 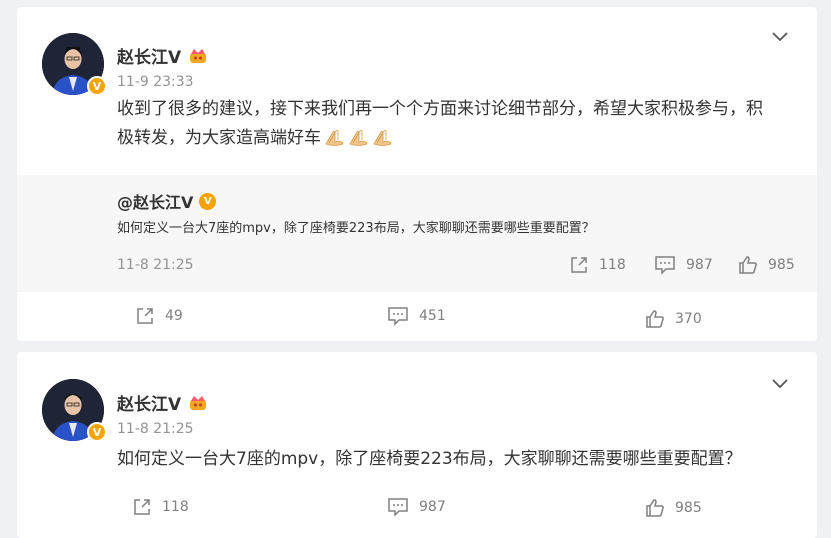 I want to click on share-button: 49, so click(x=159, y=316).